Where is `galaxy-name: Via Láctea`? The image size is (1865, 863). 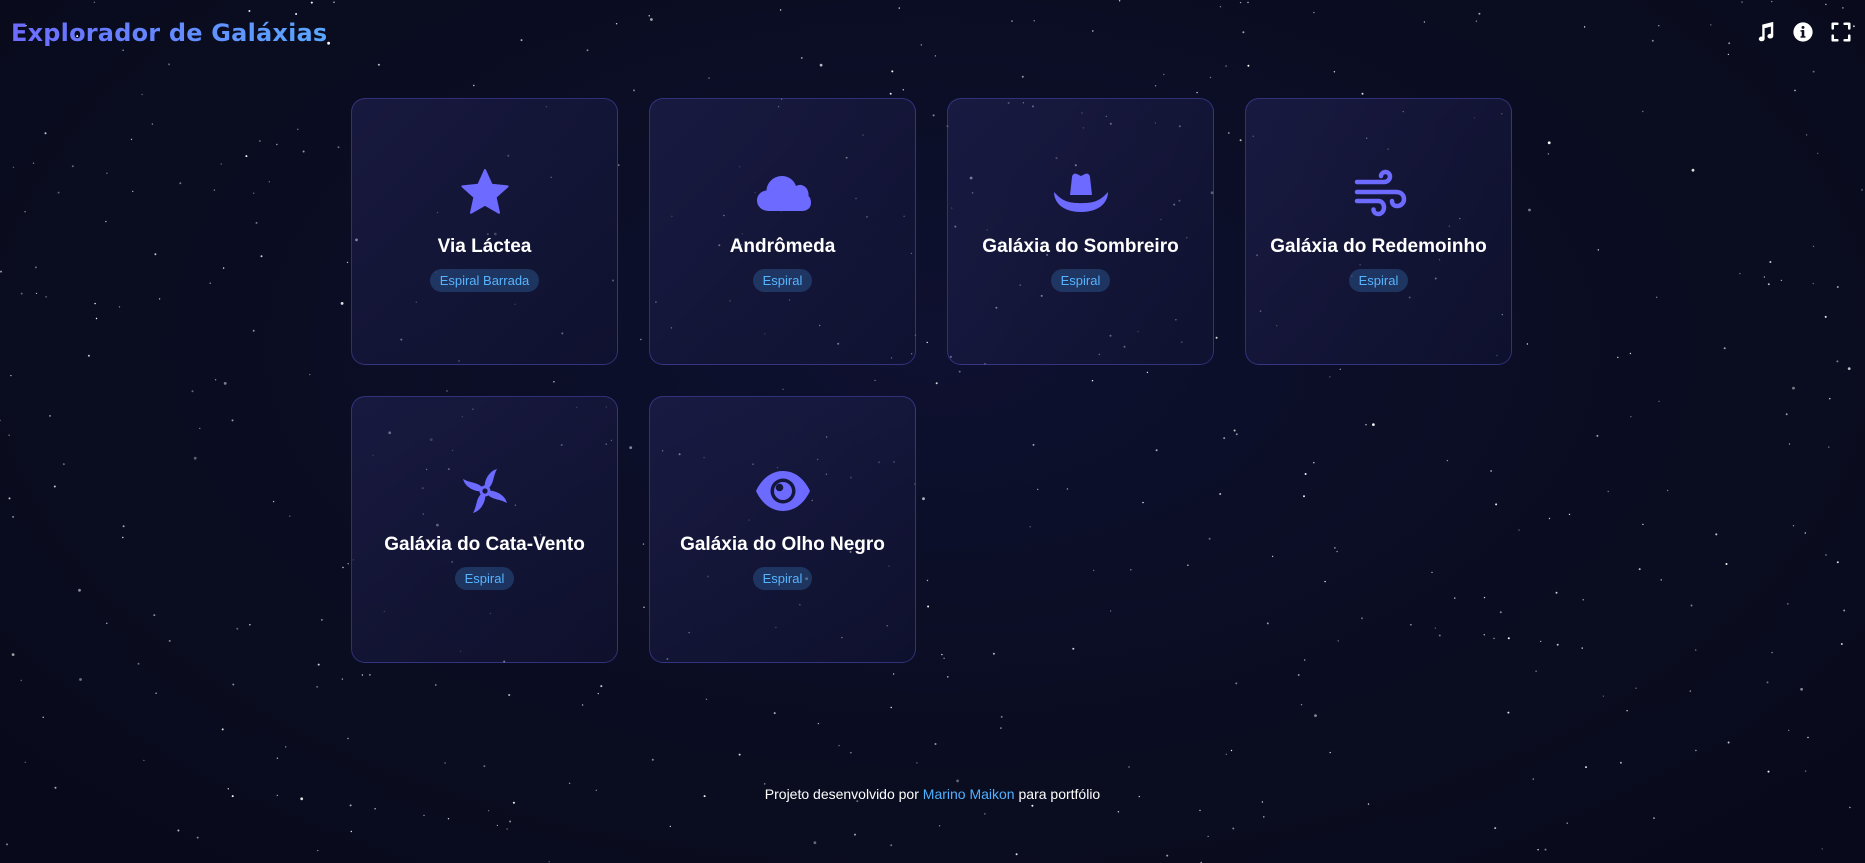
galaxy-name: Via Láctea is located at coordinates (484, 246).